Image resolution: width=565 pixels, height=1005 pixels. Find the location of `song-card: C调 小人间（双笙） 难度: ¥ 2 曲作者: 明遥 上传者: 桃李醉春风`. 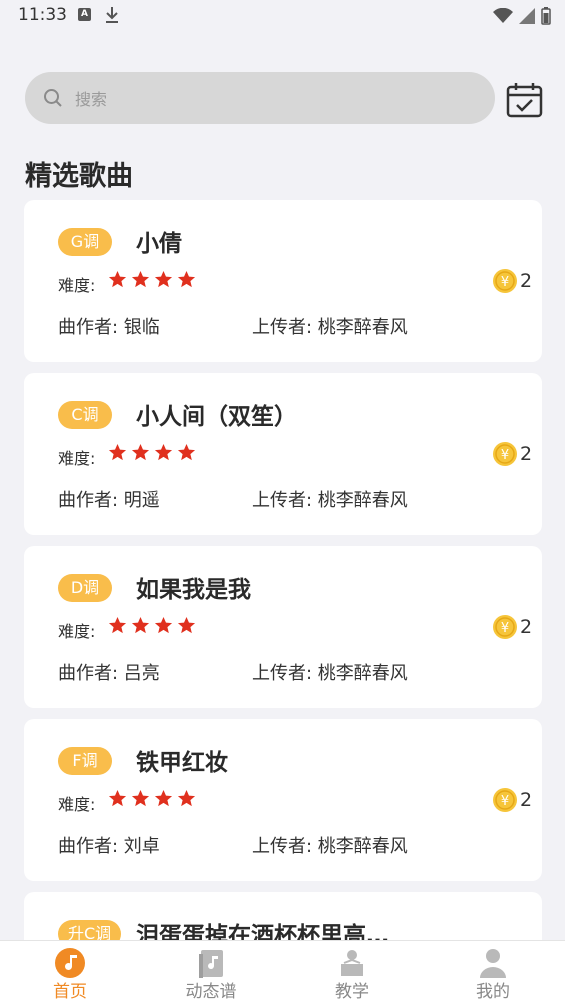

song-card: C调 小人间（双笙） 难度: ¥ 2 曲作者: 明遥 上传者: 桃李醉春风 is located at coordinates (283, 454).